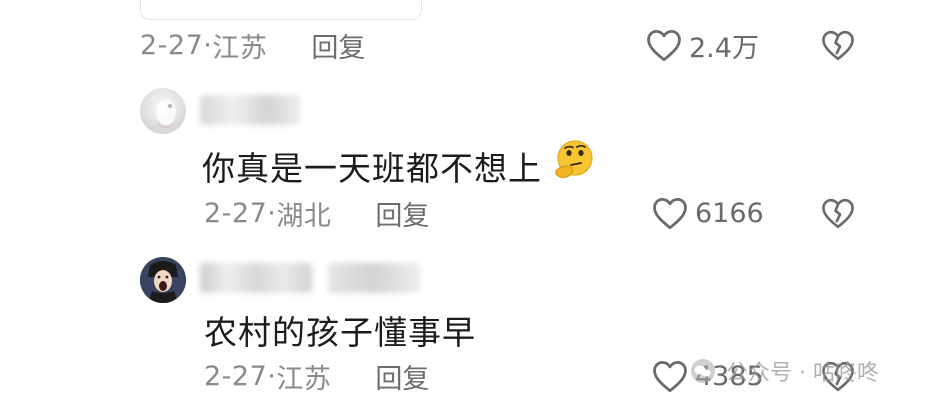  Describe the element at coordinates (724, 48) in the screenshot. I see `like-count: 2.4万` at that location.